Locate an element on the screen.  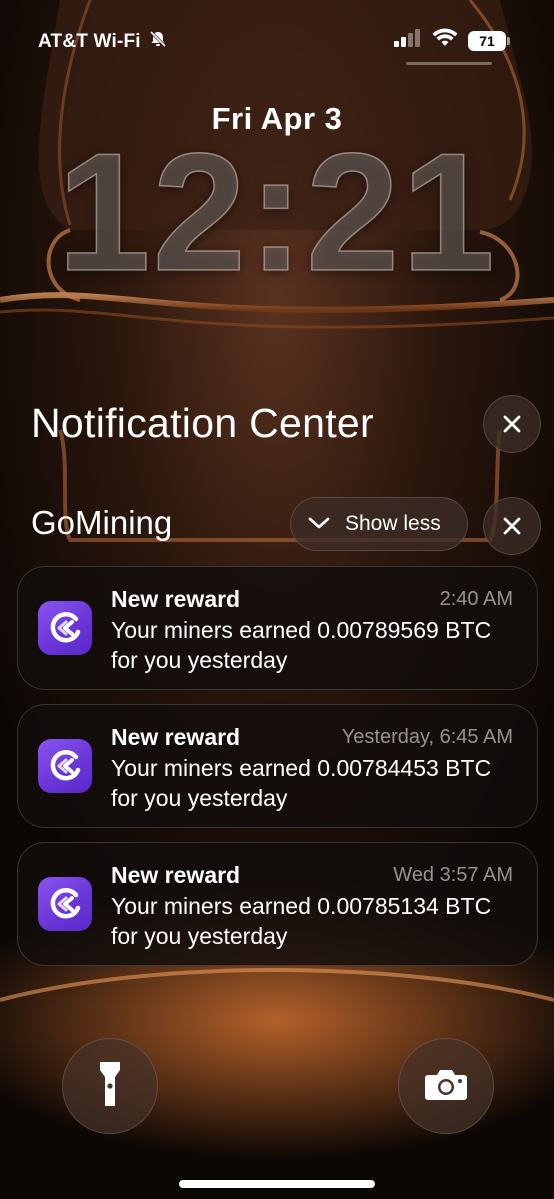
carrier: AT&T Wi-Fi is located at coordinates (102, 42).